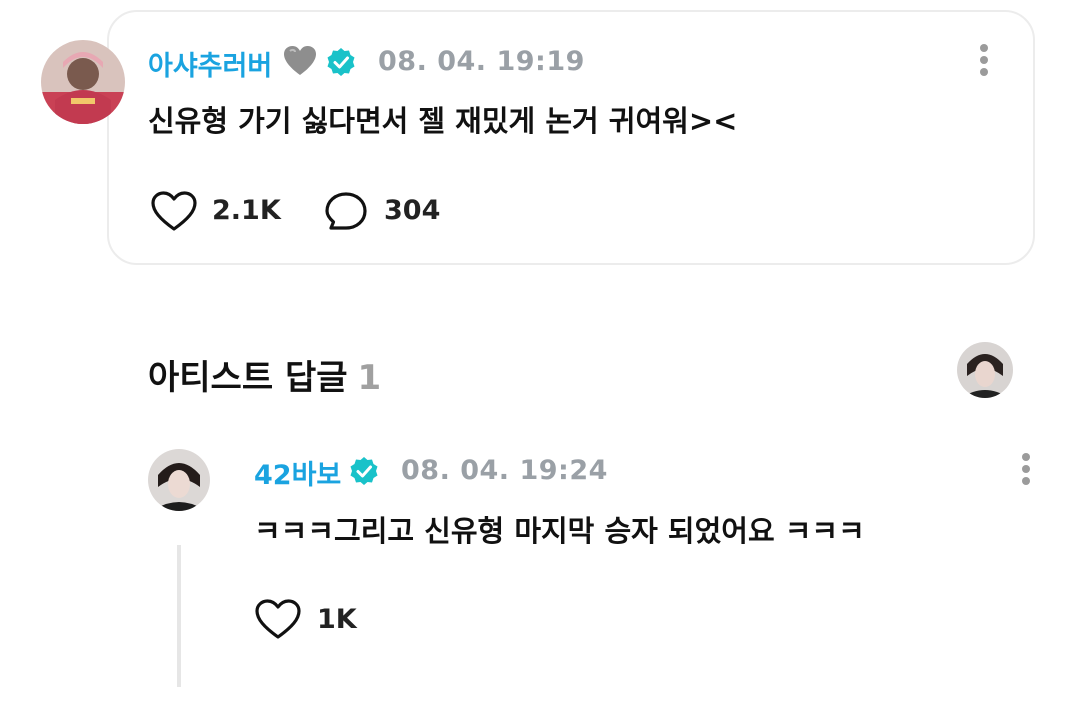 Image resolution: width=1080 pixels, height=715 pixels. Describe the element at coordinates (443, 121) in the screenshot. I see `post-text: 신유형 가기 싫다면서 젤 재밌게 논거 귀여워><` at that location.